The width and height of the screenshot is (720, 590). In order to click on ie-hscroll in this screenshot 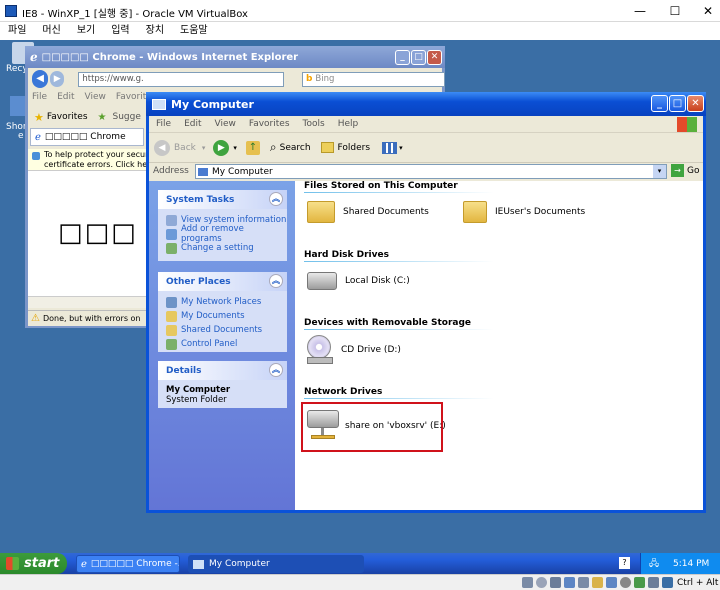, I will do `click(88, 302)`.